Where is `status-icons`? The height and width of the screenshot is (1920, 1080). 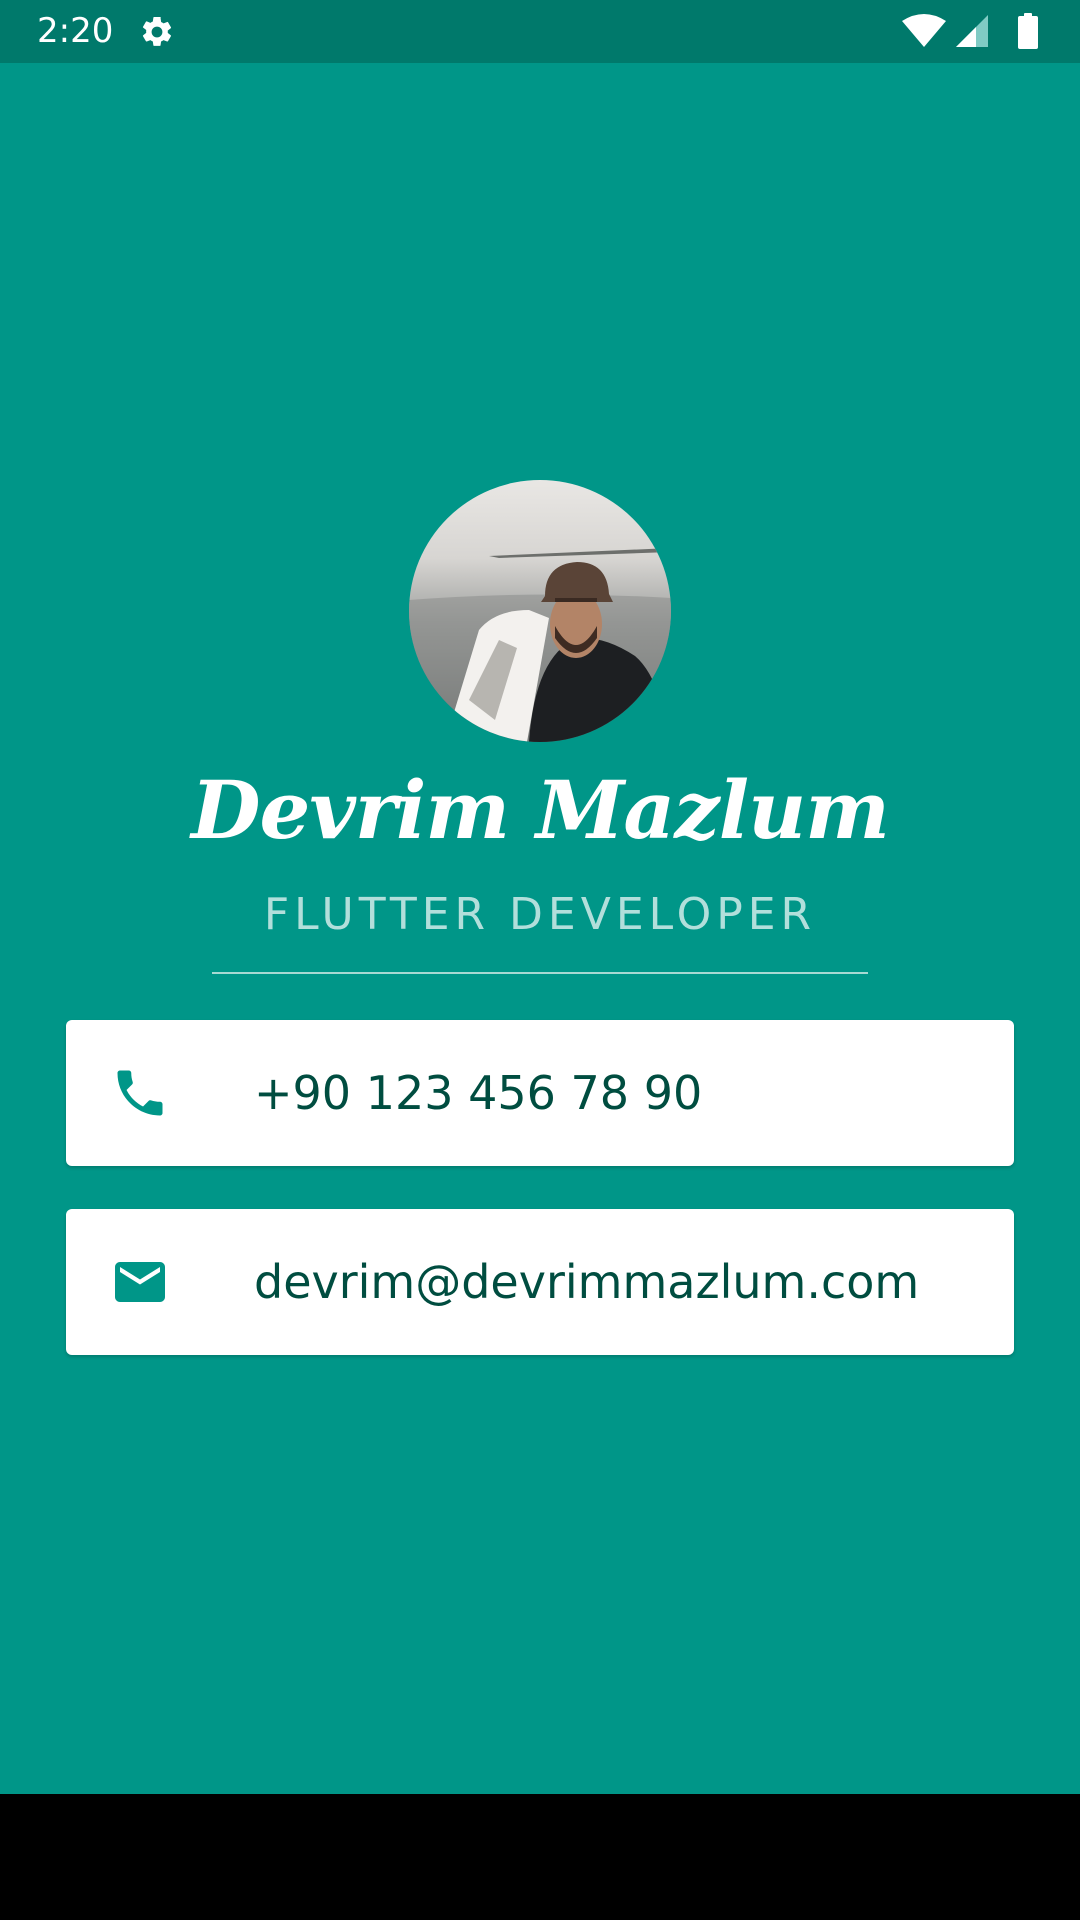 status-icons is located at coordinates (970, 31).